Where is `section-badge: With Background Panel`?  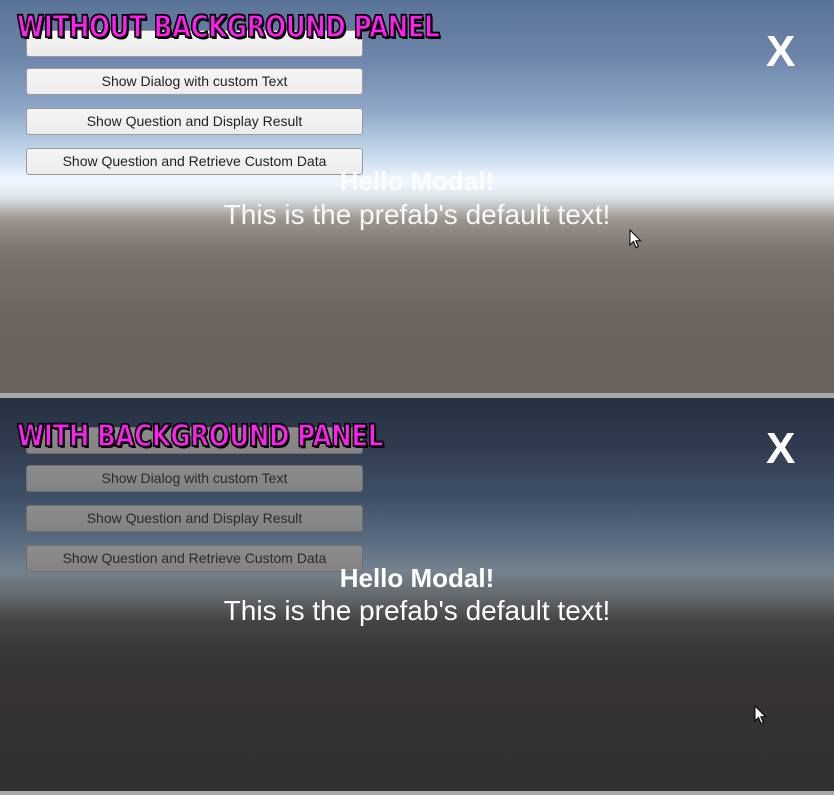 section-badge: With Background Panel is located at coordinates (200, 436).